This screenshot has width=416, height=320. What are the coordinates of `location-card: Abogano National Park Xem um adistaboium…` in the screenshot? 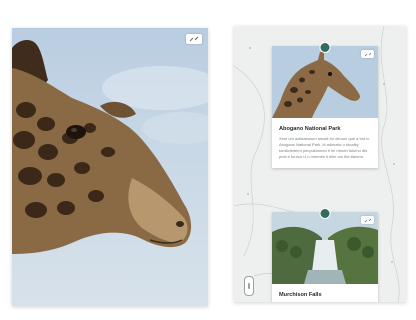 It's located at (325, 105).